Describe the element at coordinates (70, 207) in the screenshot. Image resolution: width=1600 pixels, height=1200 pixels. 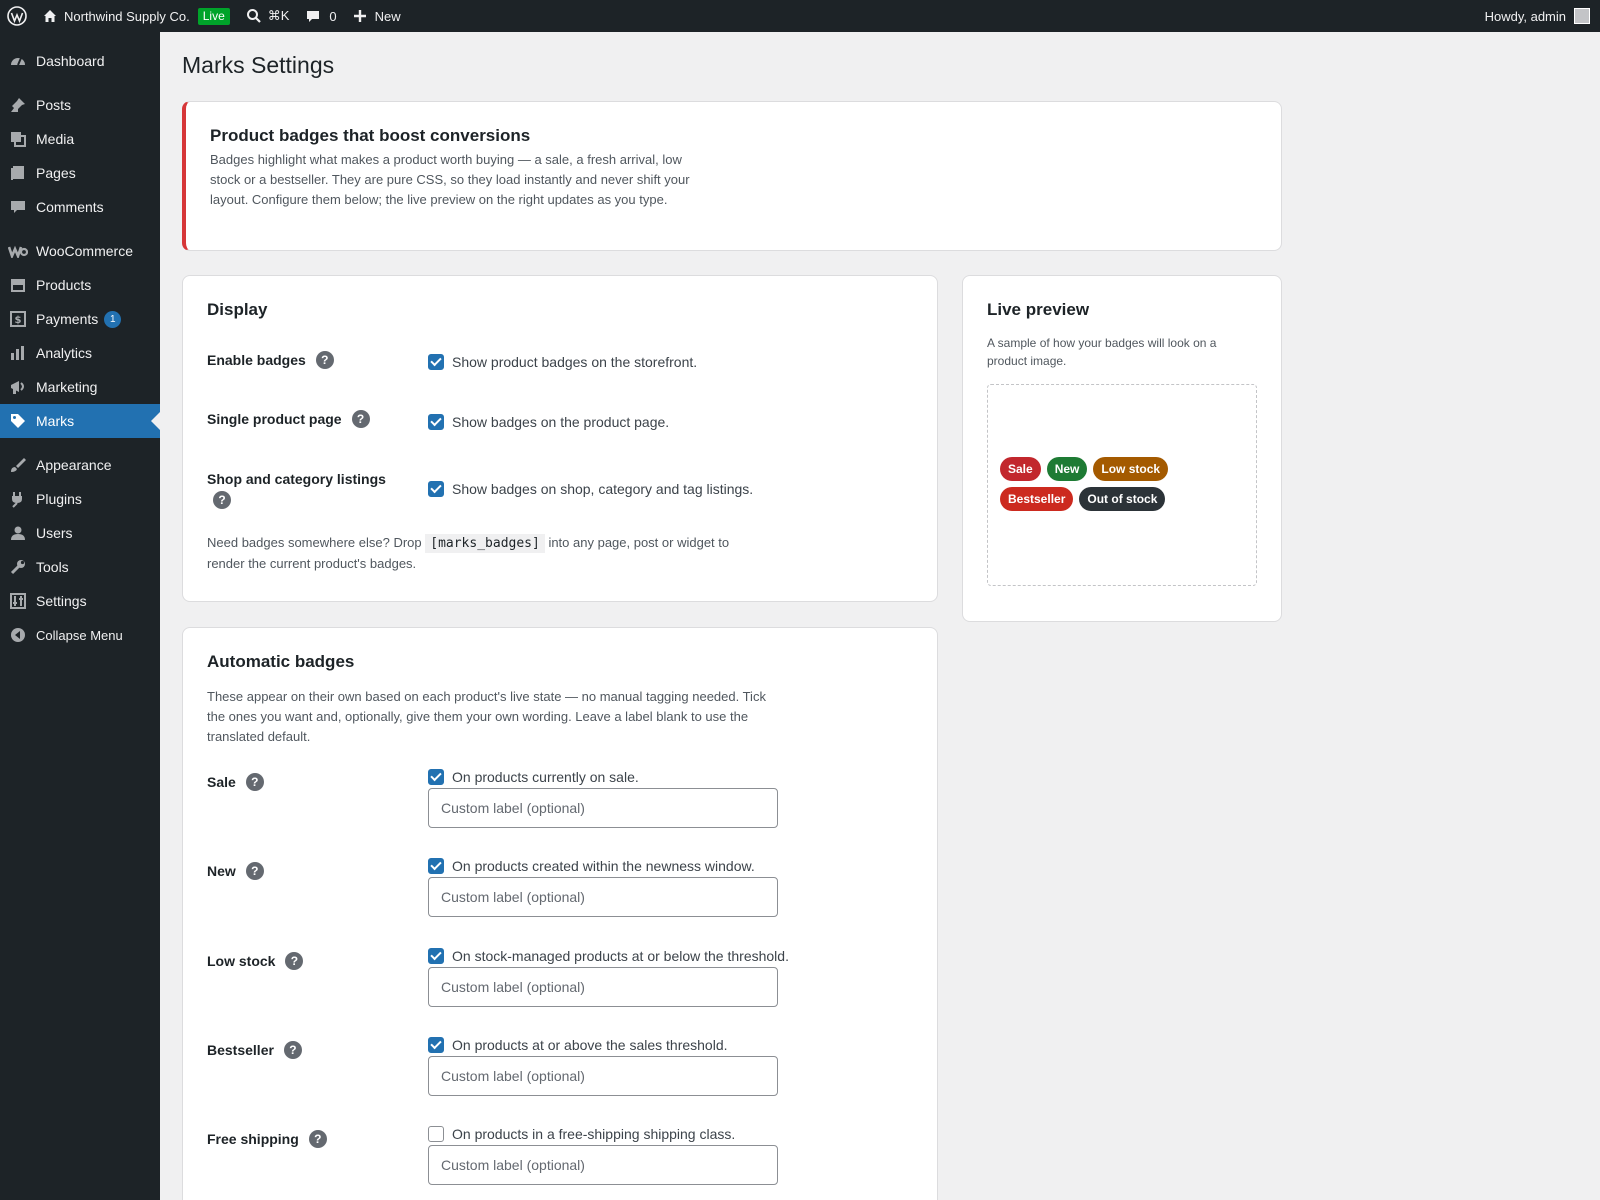
I see `sidebar-item-label: Comments` at that location.